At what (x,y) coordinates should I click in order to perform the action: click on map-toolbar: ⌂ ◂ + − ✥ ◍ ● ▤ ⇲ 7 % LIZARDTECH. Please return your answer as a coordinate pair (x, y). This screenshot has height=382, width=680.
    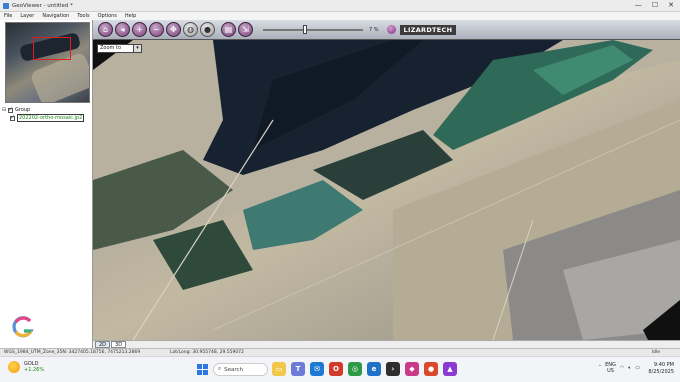
    Looking at the image, I should click on (386, 30).